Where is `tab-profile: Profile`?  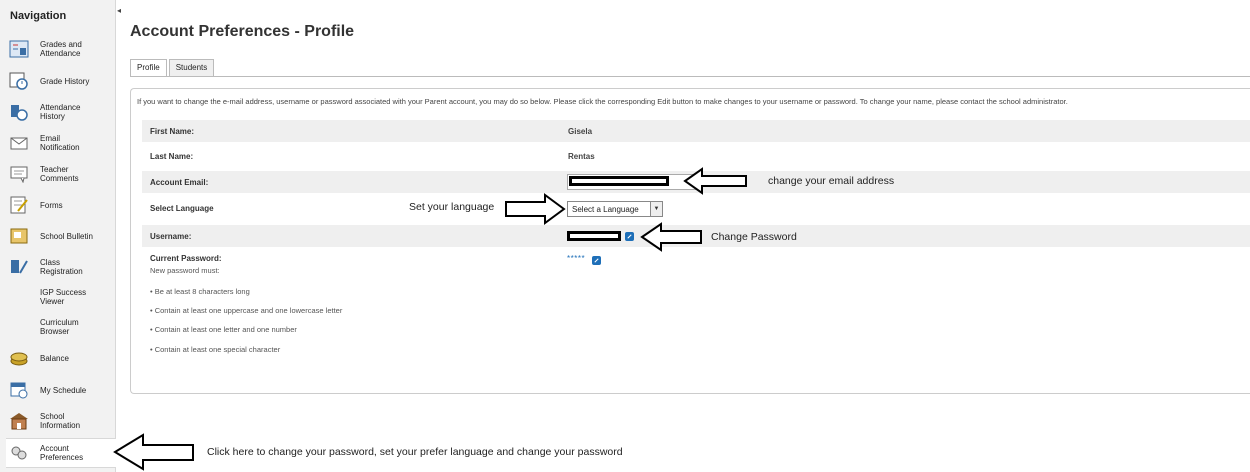
tab-profile: Profile is located at coordinates (148, 67).